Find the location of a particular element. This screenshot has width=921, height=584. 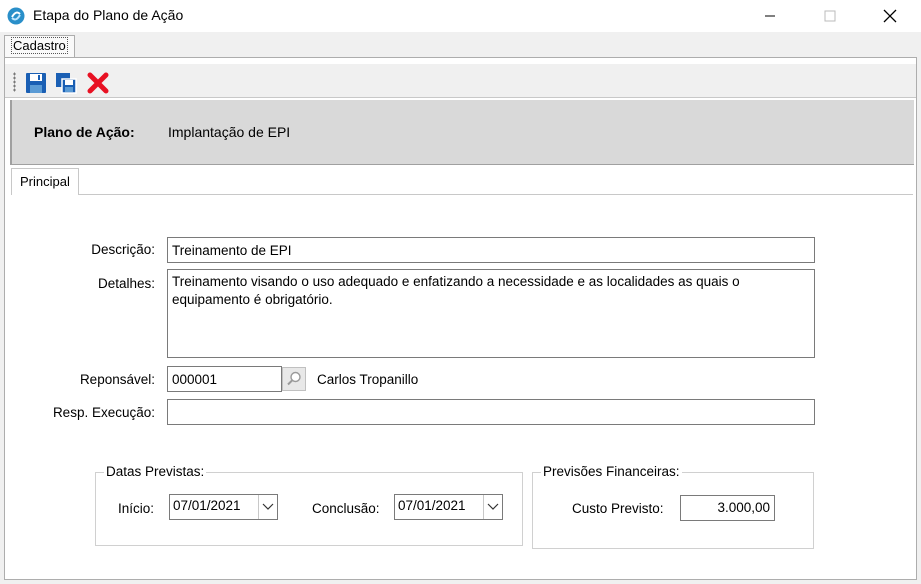

plano-acao-value: Implantação de EPI is located at coordinates (229, 132).